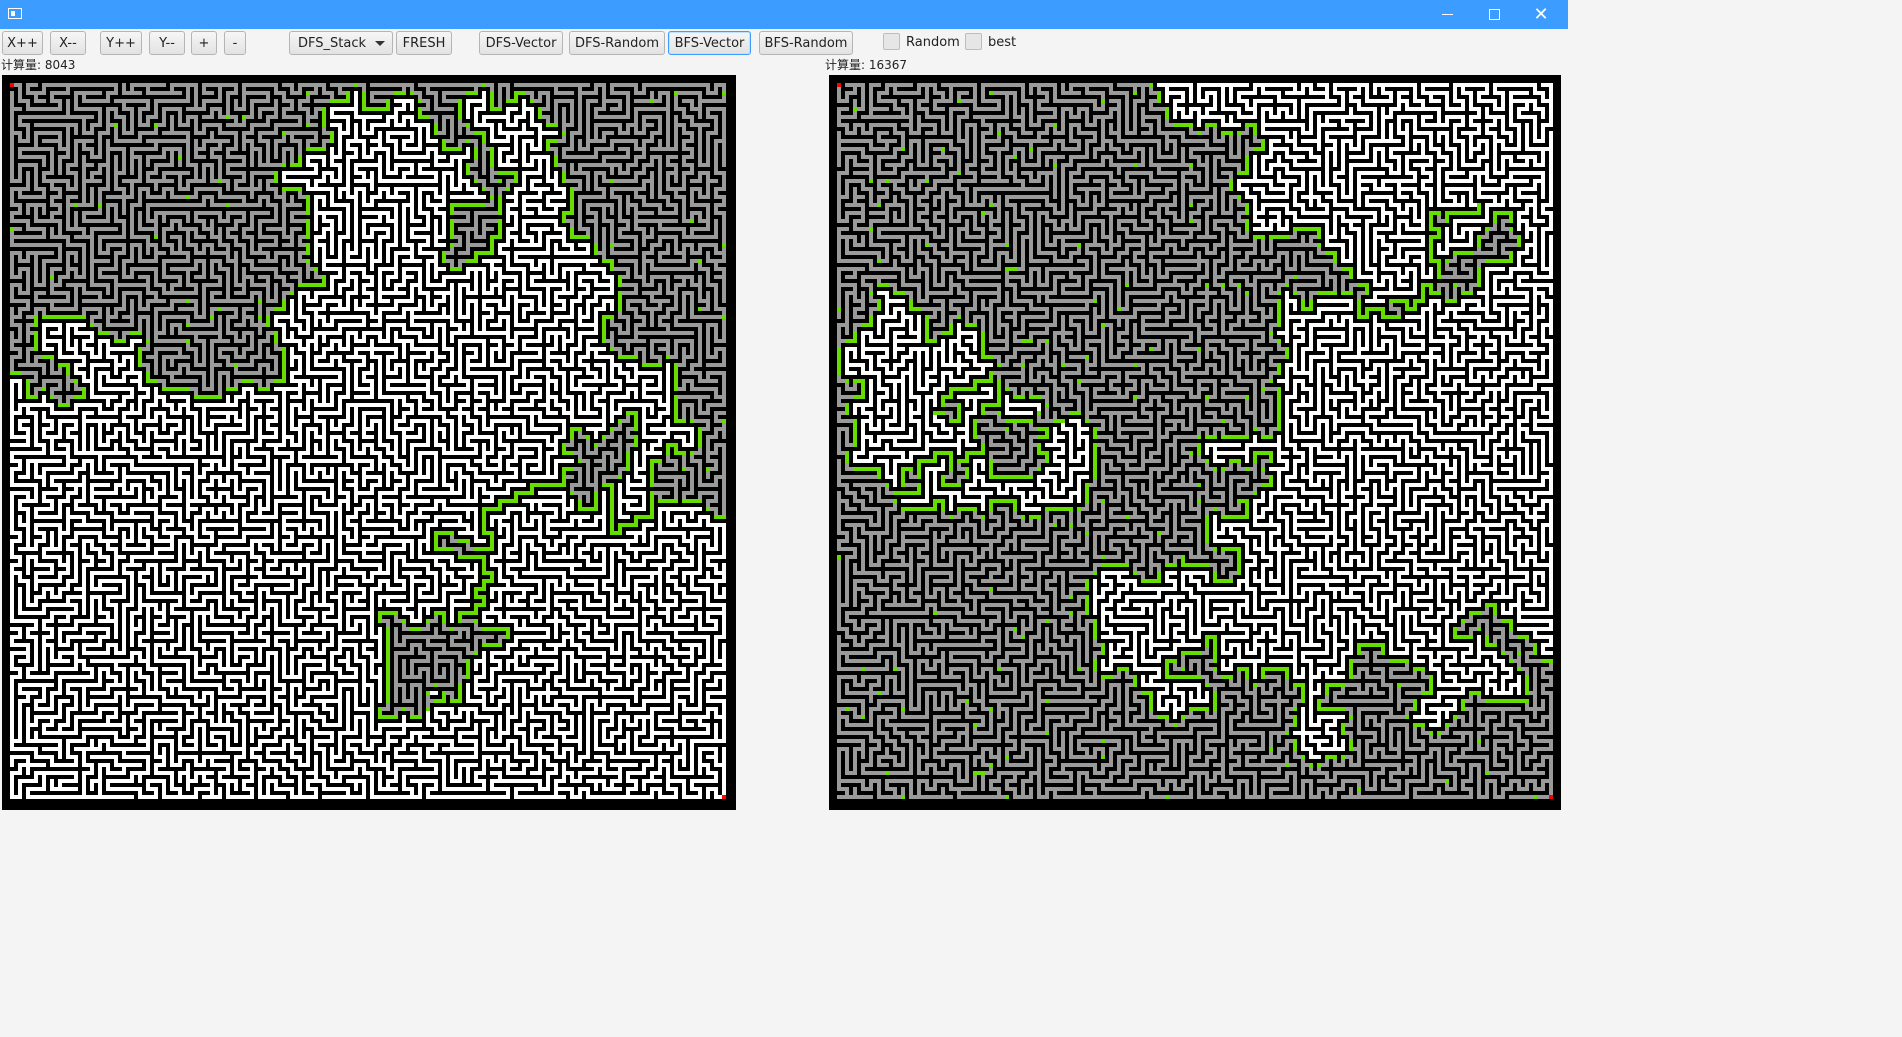 This screenshot has width=1902, height=1037. I want to click on x-decrease-button: X--, so click(68, 43).